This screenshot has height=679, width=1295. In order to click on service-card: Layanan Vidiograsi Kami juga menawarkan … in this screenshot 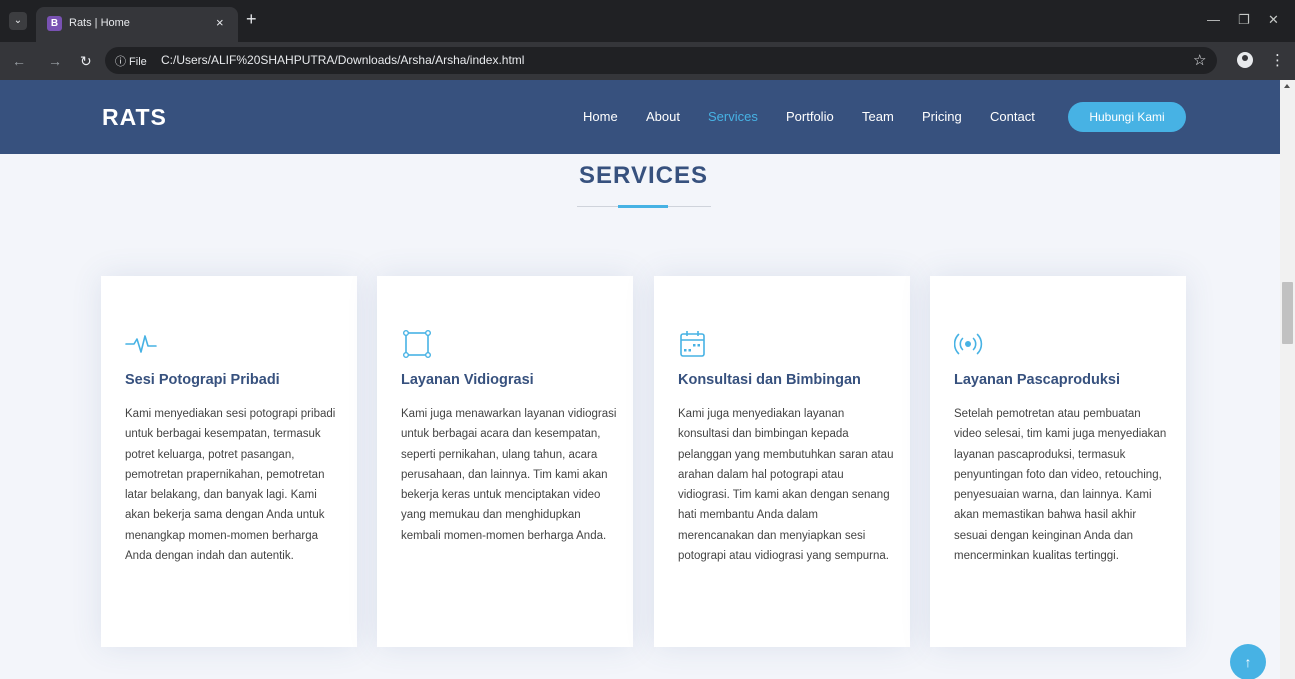, I will do `click(505, 461)`.